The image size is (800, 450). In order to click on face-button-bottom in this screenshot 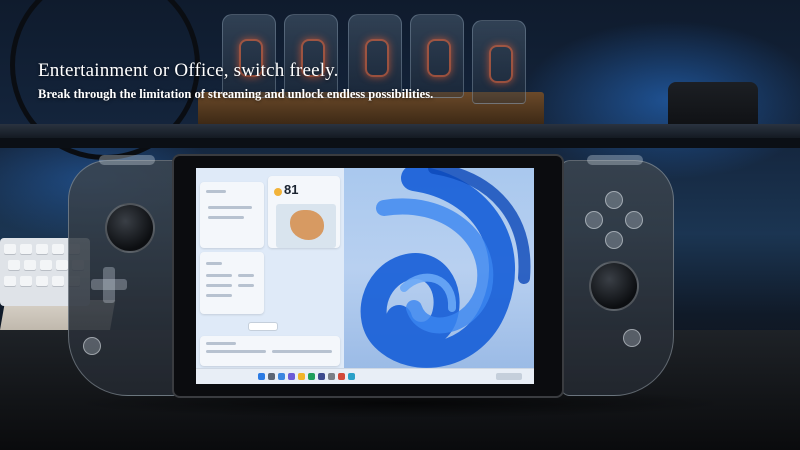, I will do `click(614, 240)`.